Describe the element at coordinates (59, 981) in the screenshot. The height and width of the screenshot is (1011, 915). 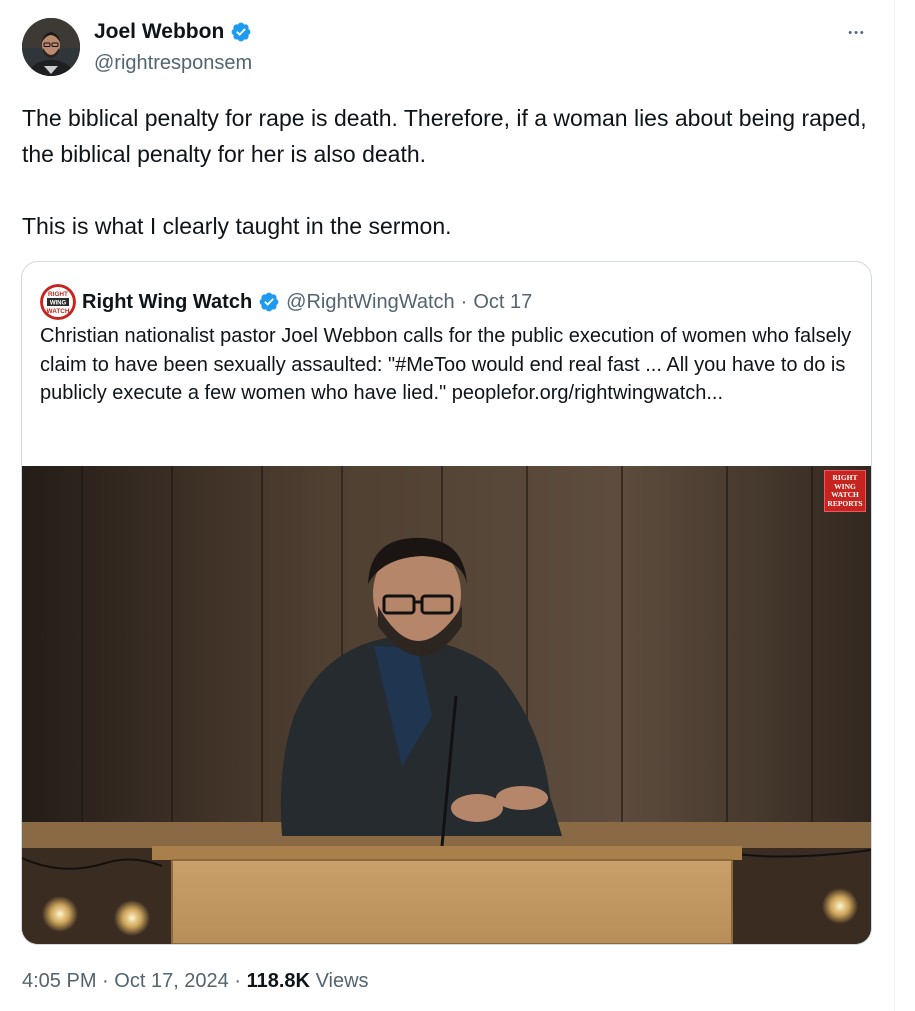
I see `tweet-time: 4:05 PM` at that location.